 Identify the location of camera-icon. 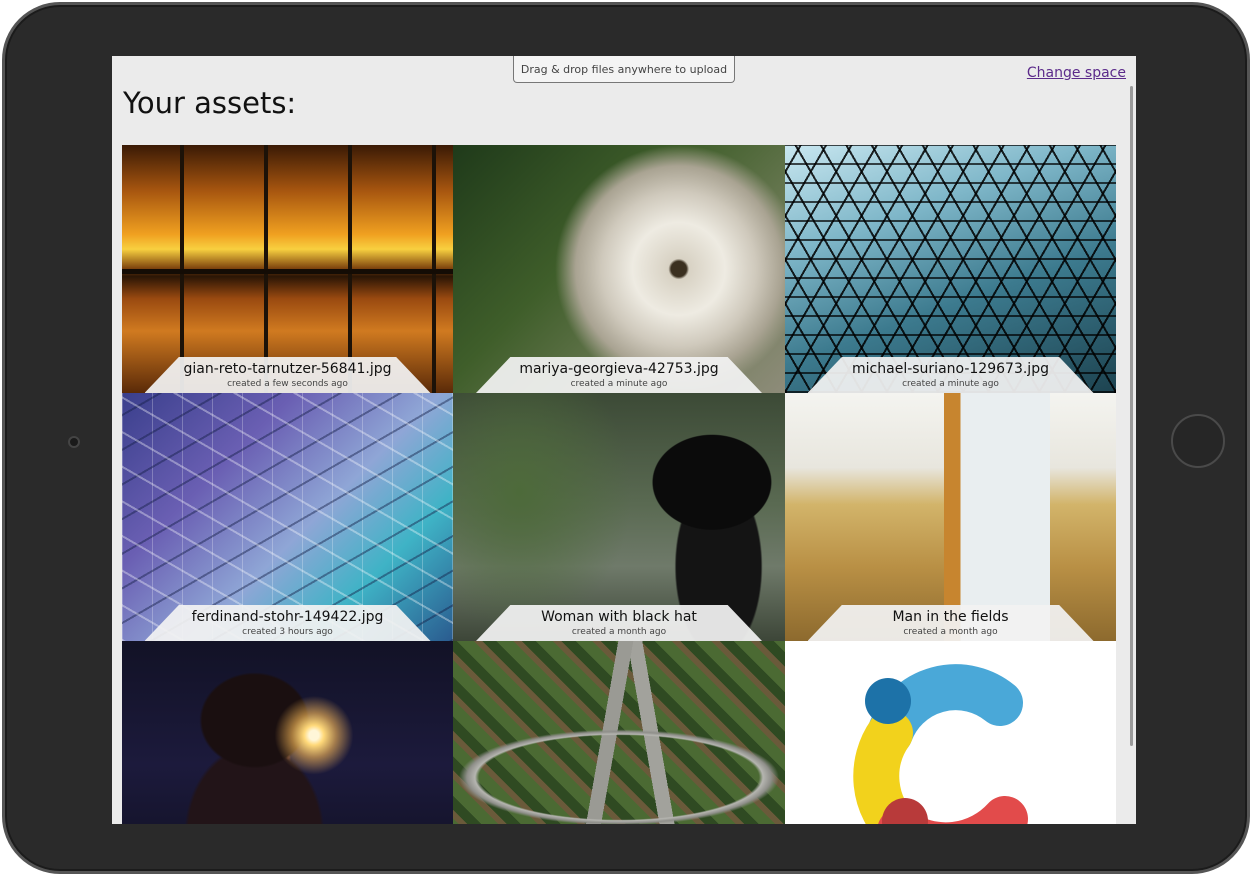
(74, 442).